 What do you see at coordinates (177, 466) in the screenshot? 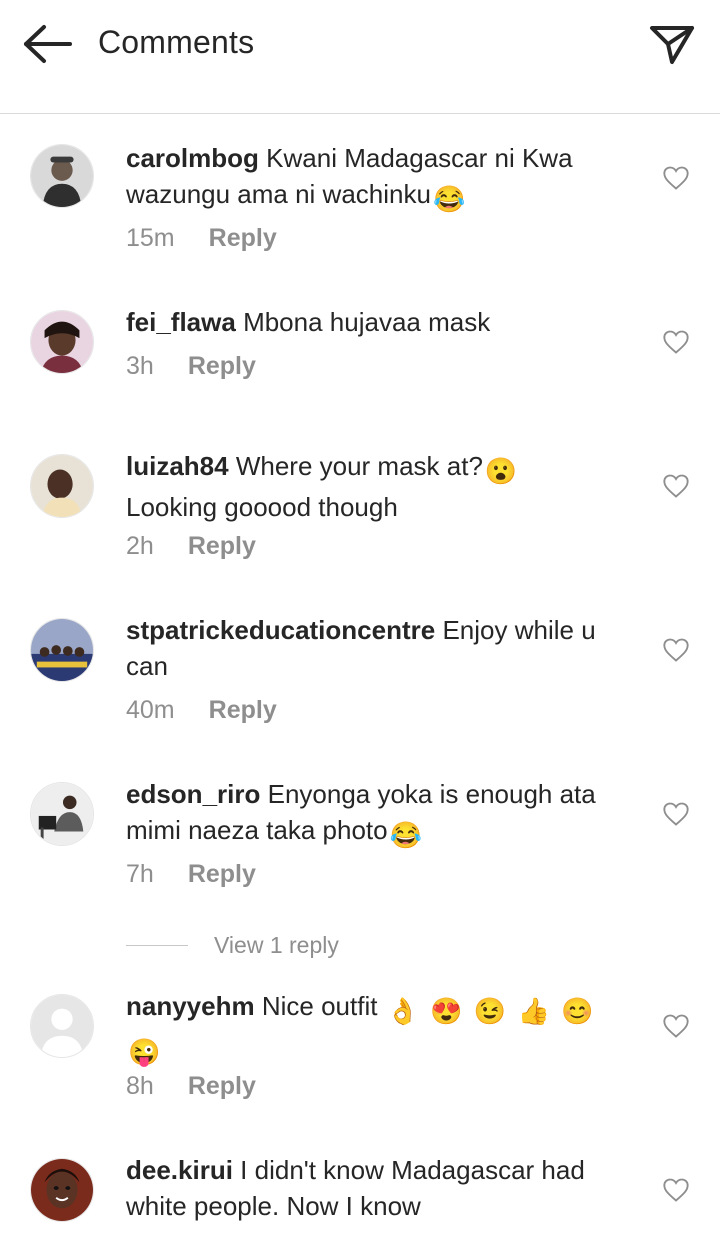
I see `comment-username: luizah84` at bounding box center [177, 466].